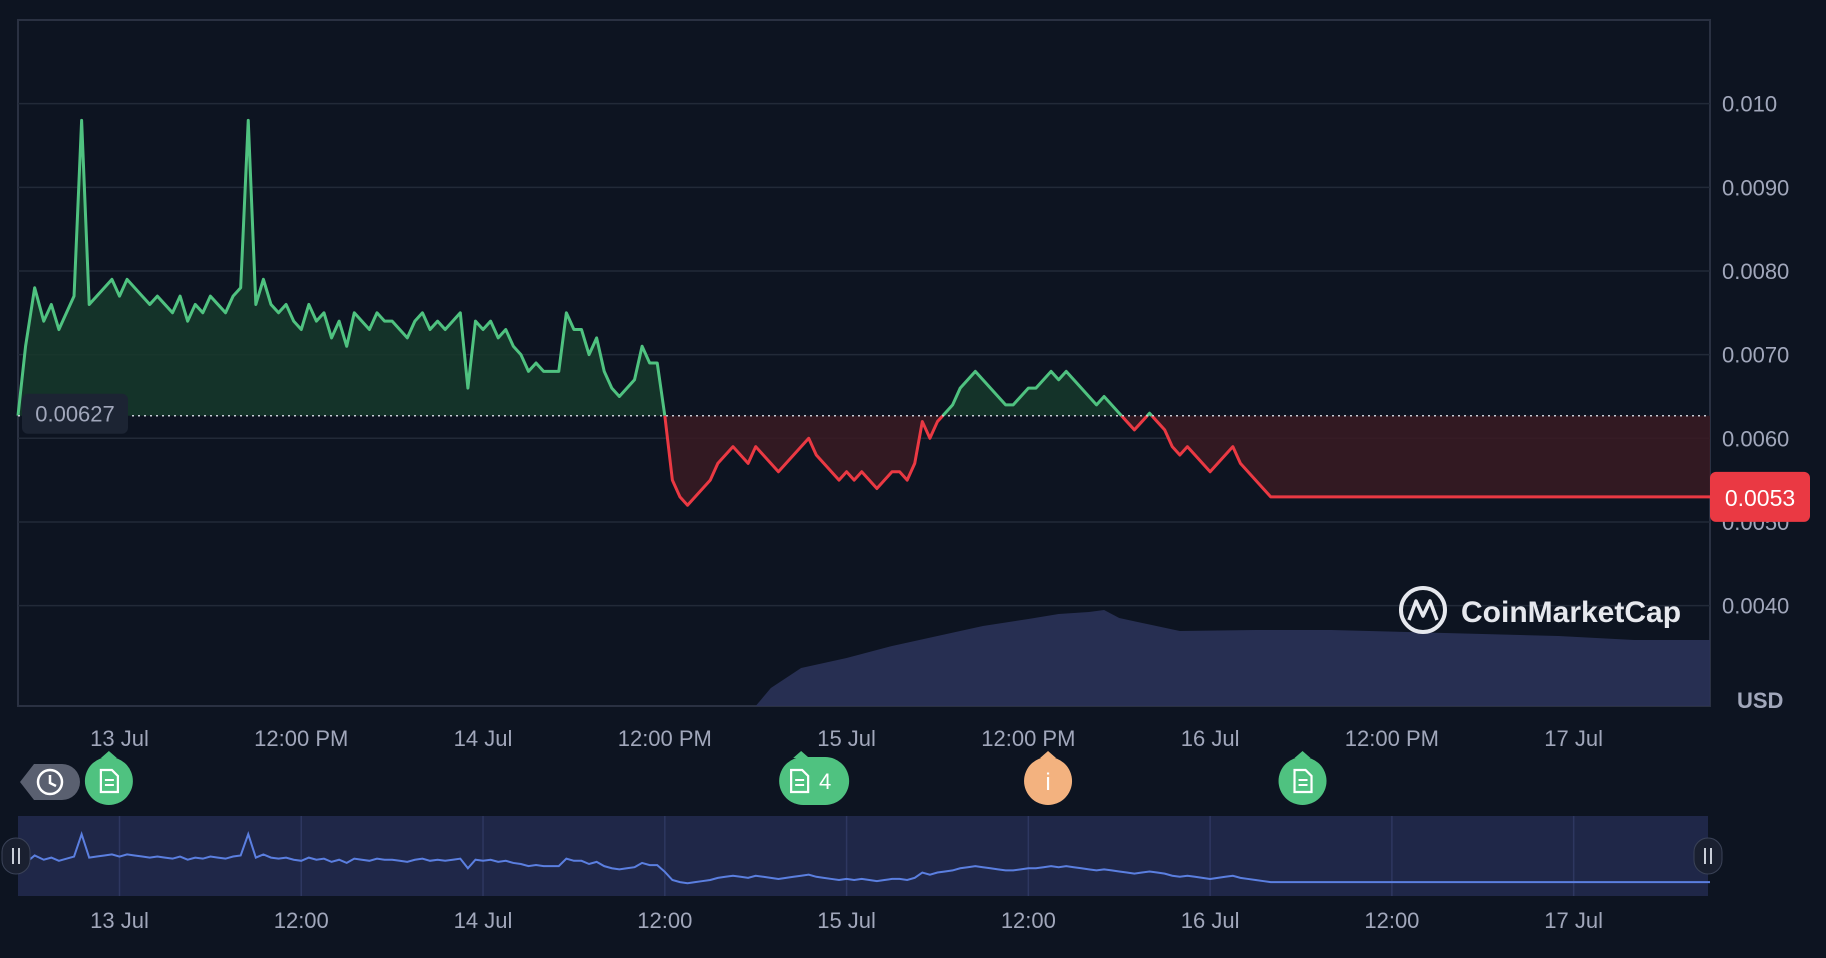  What do you see at coordinates (119, 920) in the screenshot?
I see `navigator-tick-label: 13 Jul` at bounding box center [119, 920].